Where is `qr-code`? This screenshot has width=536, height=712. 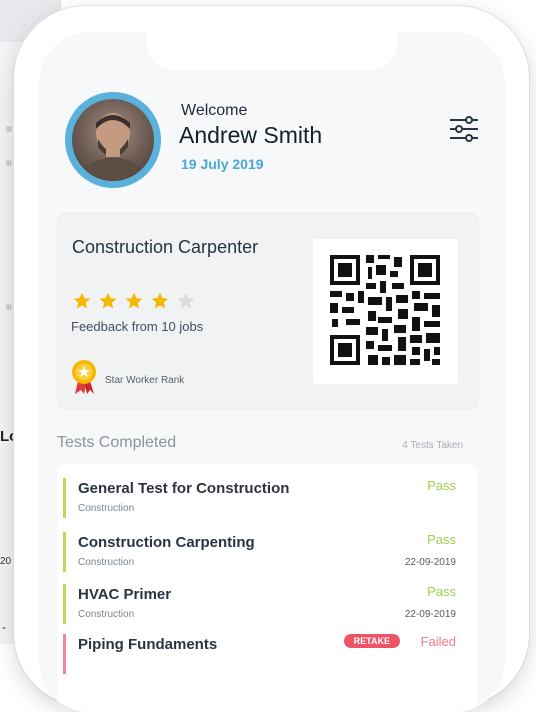
qr-code is located at coordinates (385, 311).